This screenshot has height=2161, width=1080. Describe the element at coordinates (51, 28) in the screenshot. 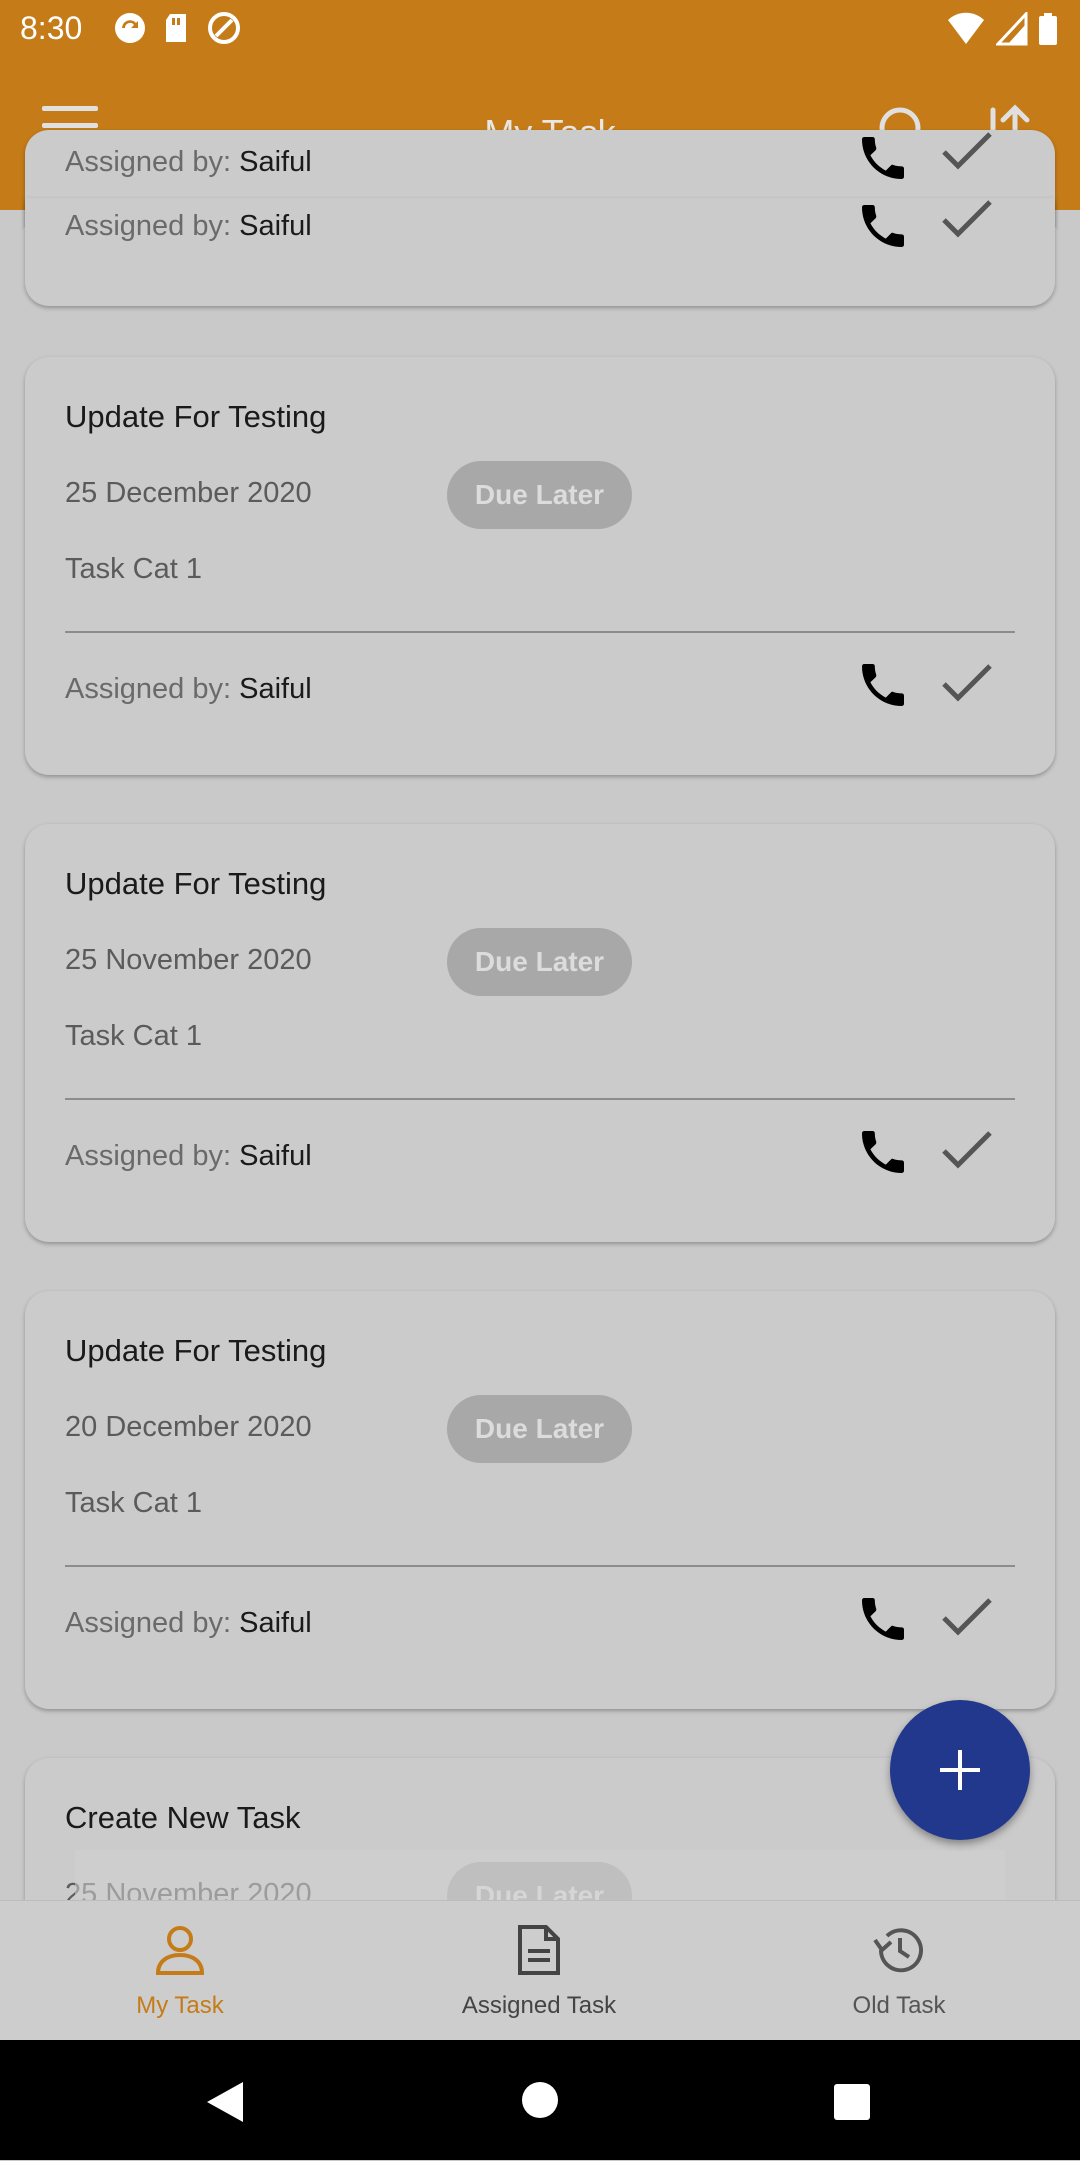

I see `status-time: 8:30` at that location.